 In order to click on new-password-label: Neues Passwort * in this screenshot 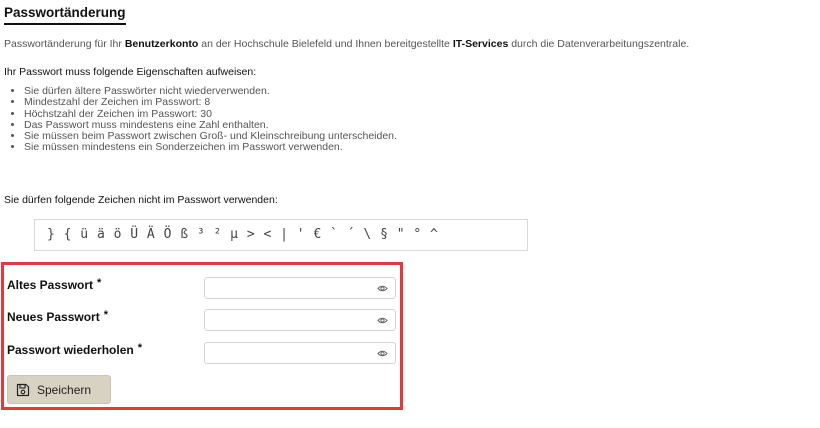, I will do `click(57, 316)`.